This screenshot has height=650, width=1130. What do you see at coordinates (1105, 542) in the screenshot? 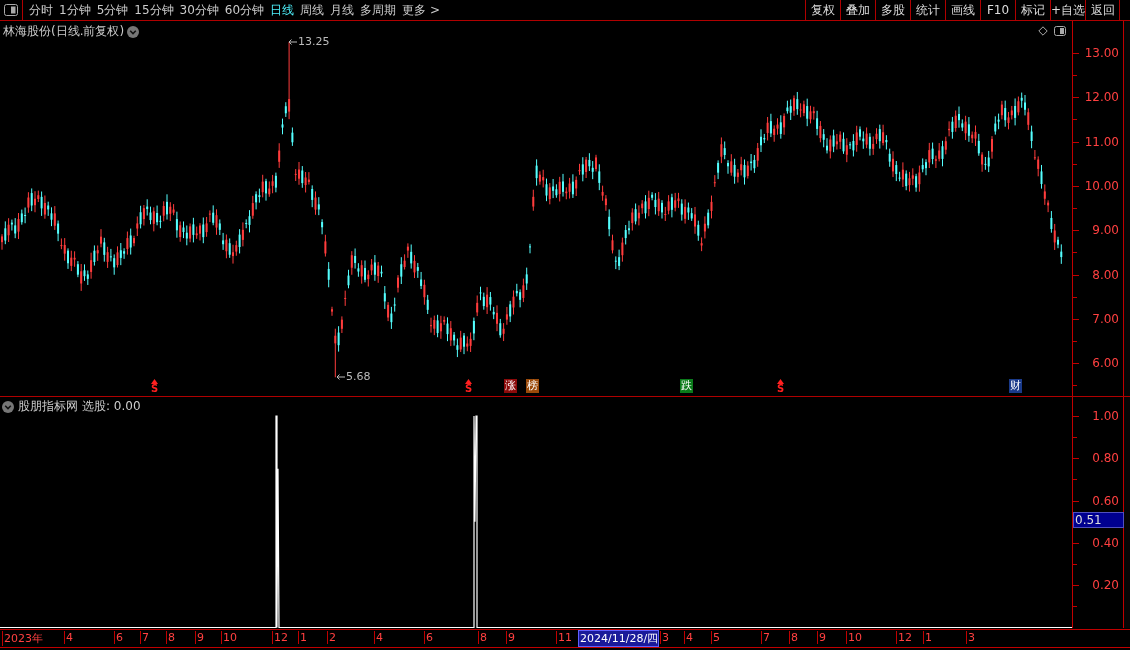
I see `indicator-tick-label: 0.40` at bounding box center [1105, 542].